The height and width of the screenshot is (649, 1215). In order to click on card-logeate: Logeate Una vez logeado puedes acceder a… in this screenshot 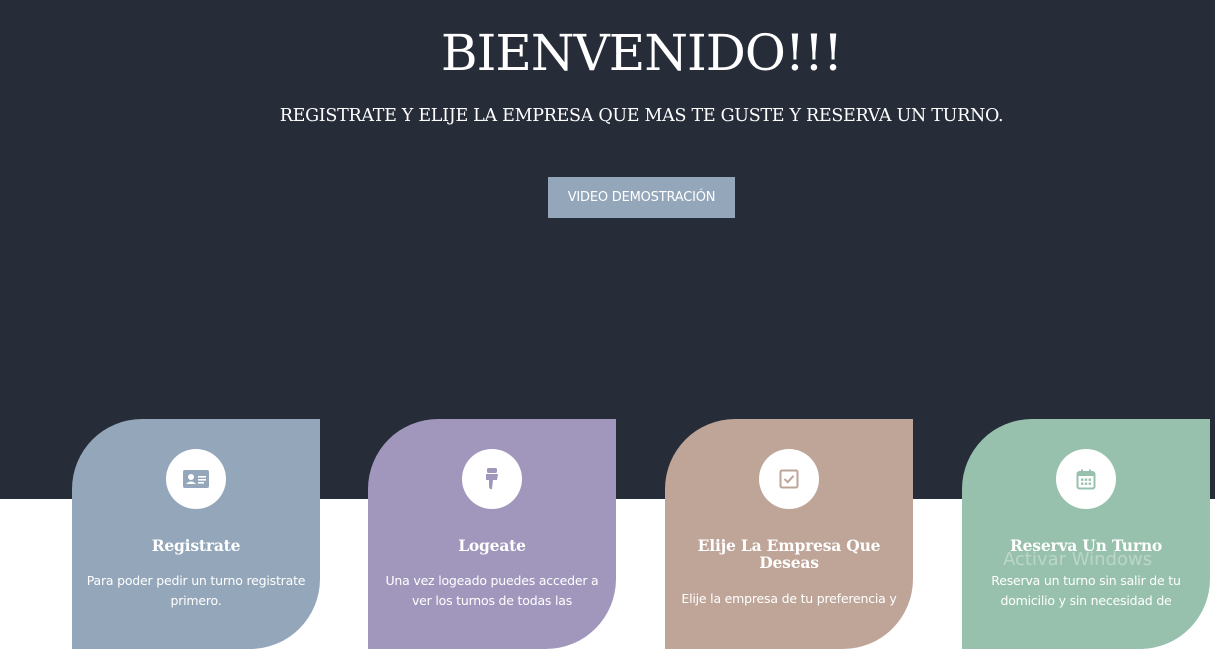, I will do `click(492, 534)`.